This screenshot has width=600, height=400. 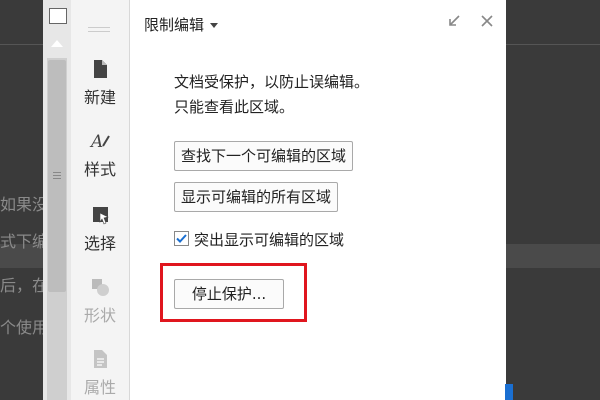 What do you see at coordinates (99, 29) in the screenshot?
I see `drag-handle-icon` at bounding box center [99, 29].